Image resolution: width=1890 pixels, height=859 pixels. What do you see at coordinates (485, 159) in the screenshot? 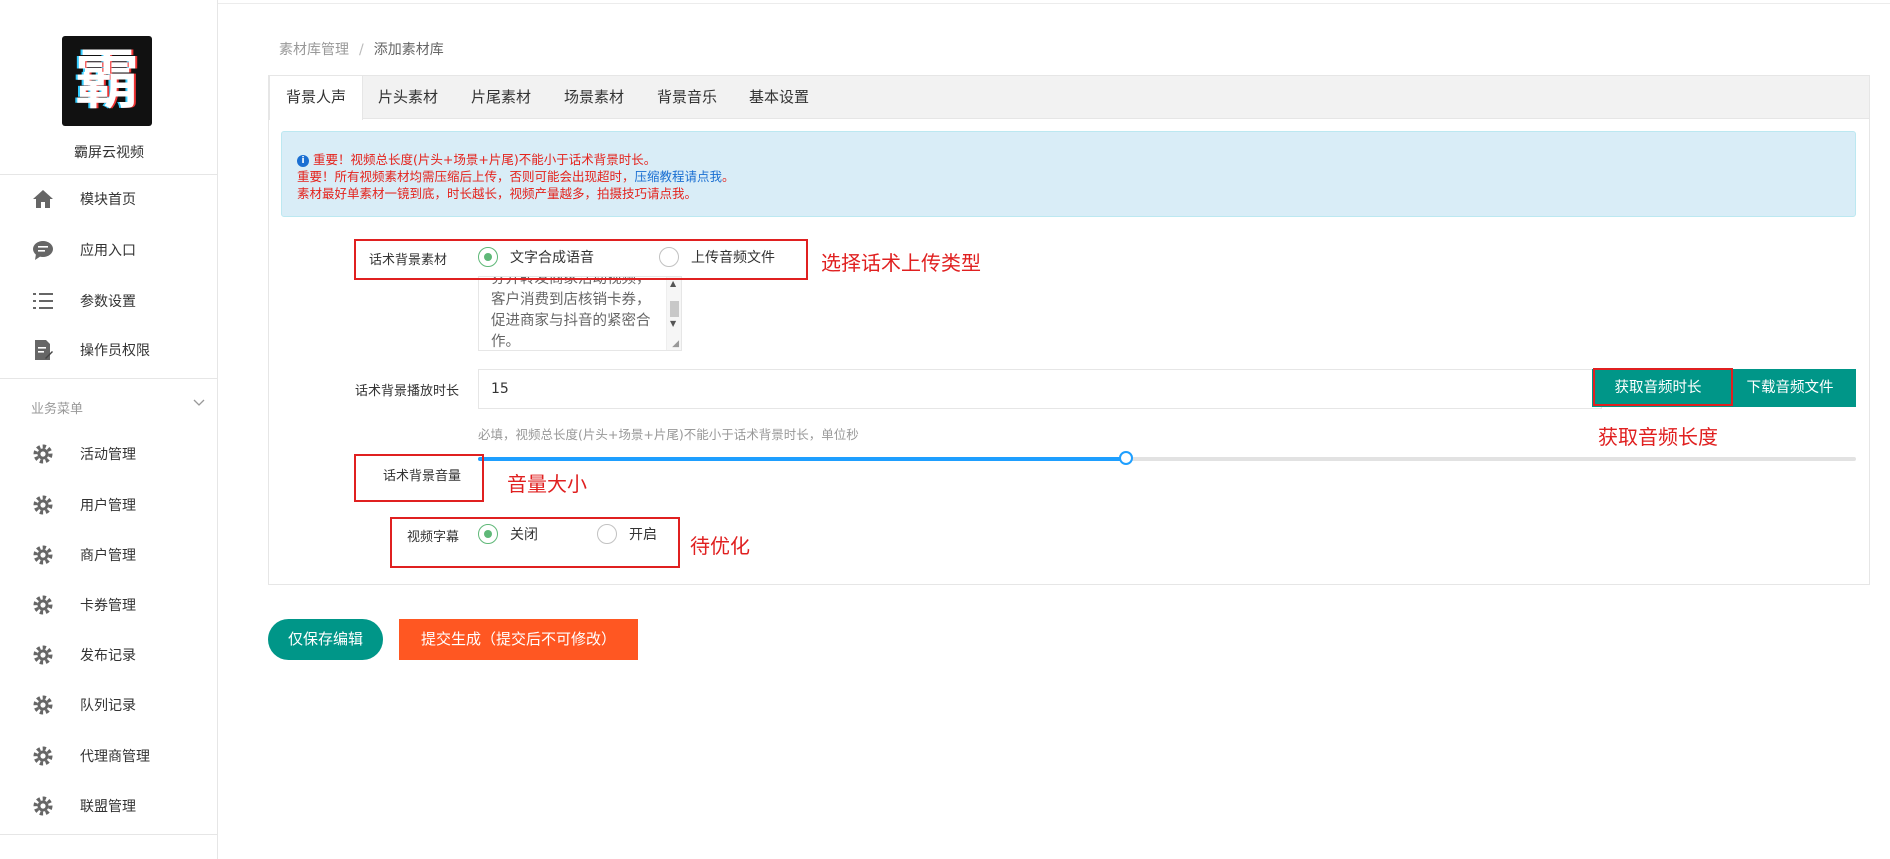
I see `alert-line-1-text: 重要！视频总长度(片头+场景+片尾)不能小于话术背景时长。` at bounding box center [485, 159].